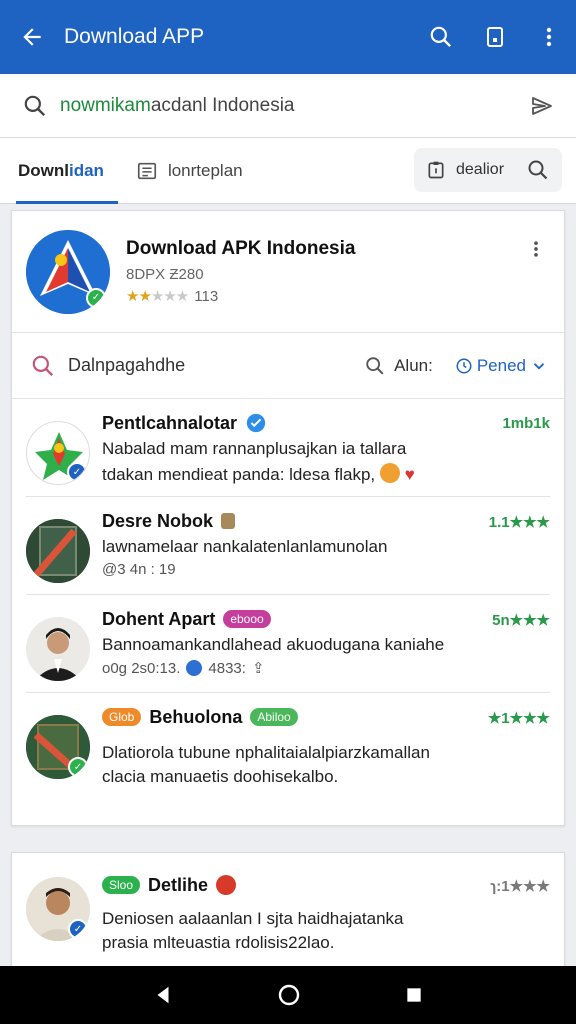 The image size is (576, 1024). What do you see at coordinates (256, 423) in the screenshot?
I see `verified-icon` at bounding box center [256, 423].